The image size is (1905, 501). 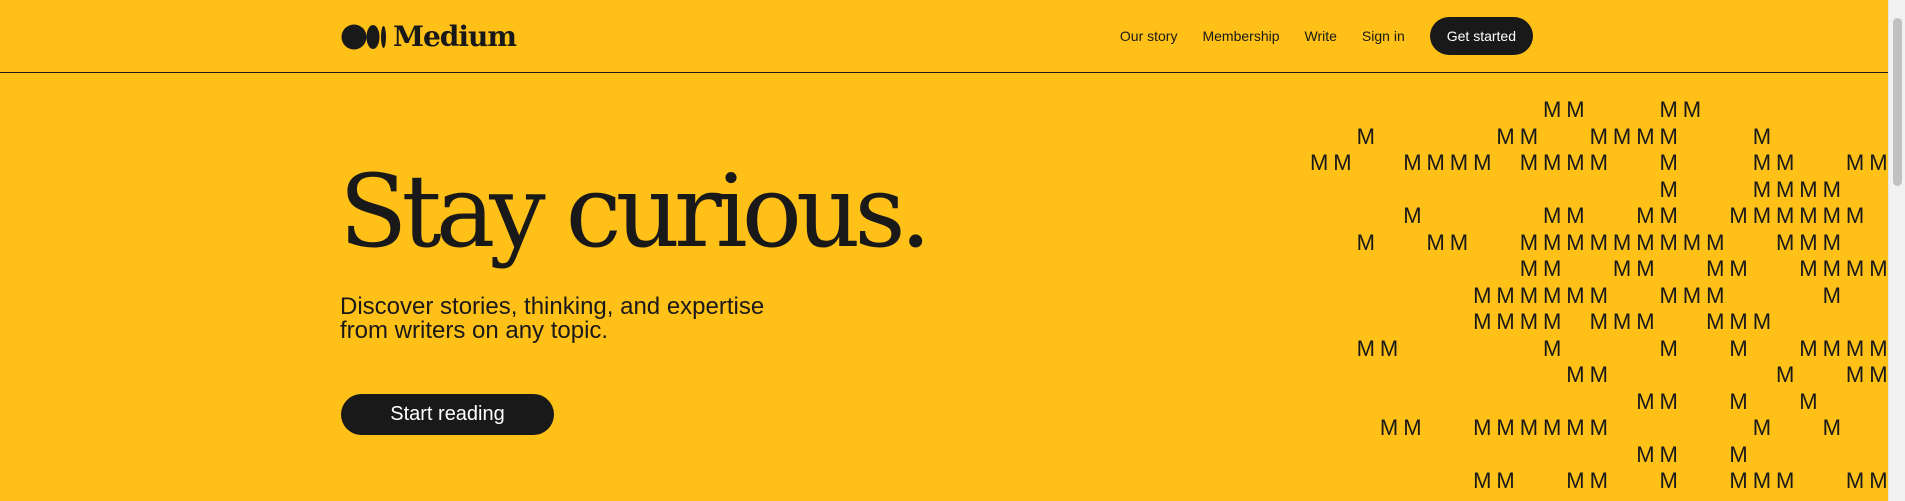 What do you see at coordinates (1897, 102) in the screenshot?
I see `scrollbar-thumb` at bounding box center [1897, 102].